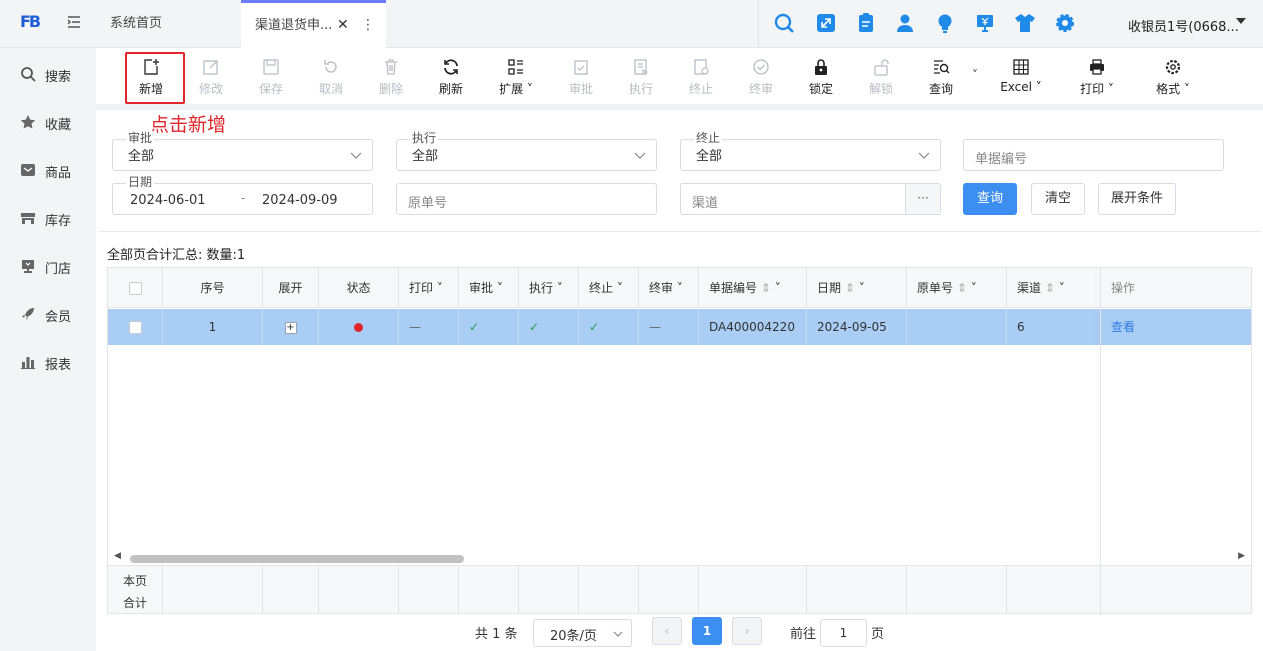 This screenshot has width=1263, height=651. Describe the element at coordinates (667, 631) in the screenshot. I see `prev-page-button: ‹` at that location.